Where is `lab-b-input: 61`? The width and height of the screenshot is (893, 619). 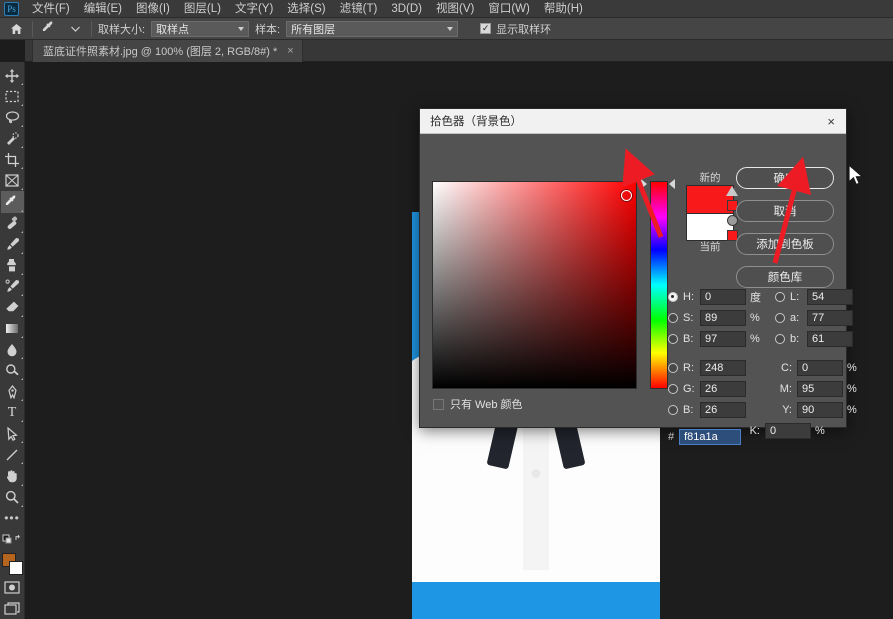
lab-b-input: 61 is located at coordinates (830, 338).